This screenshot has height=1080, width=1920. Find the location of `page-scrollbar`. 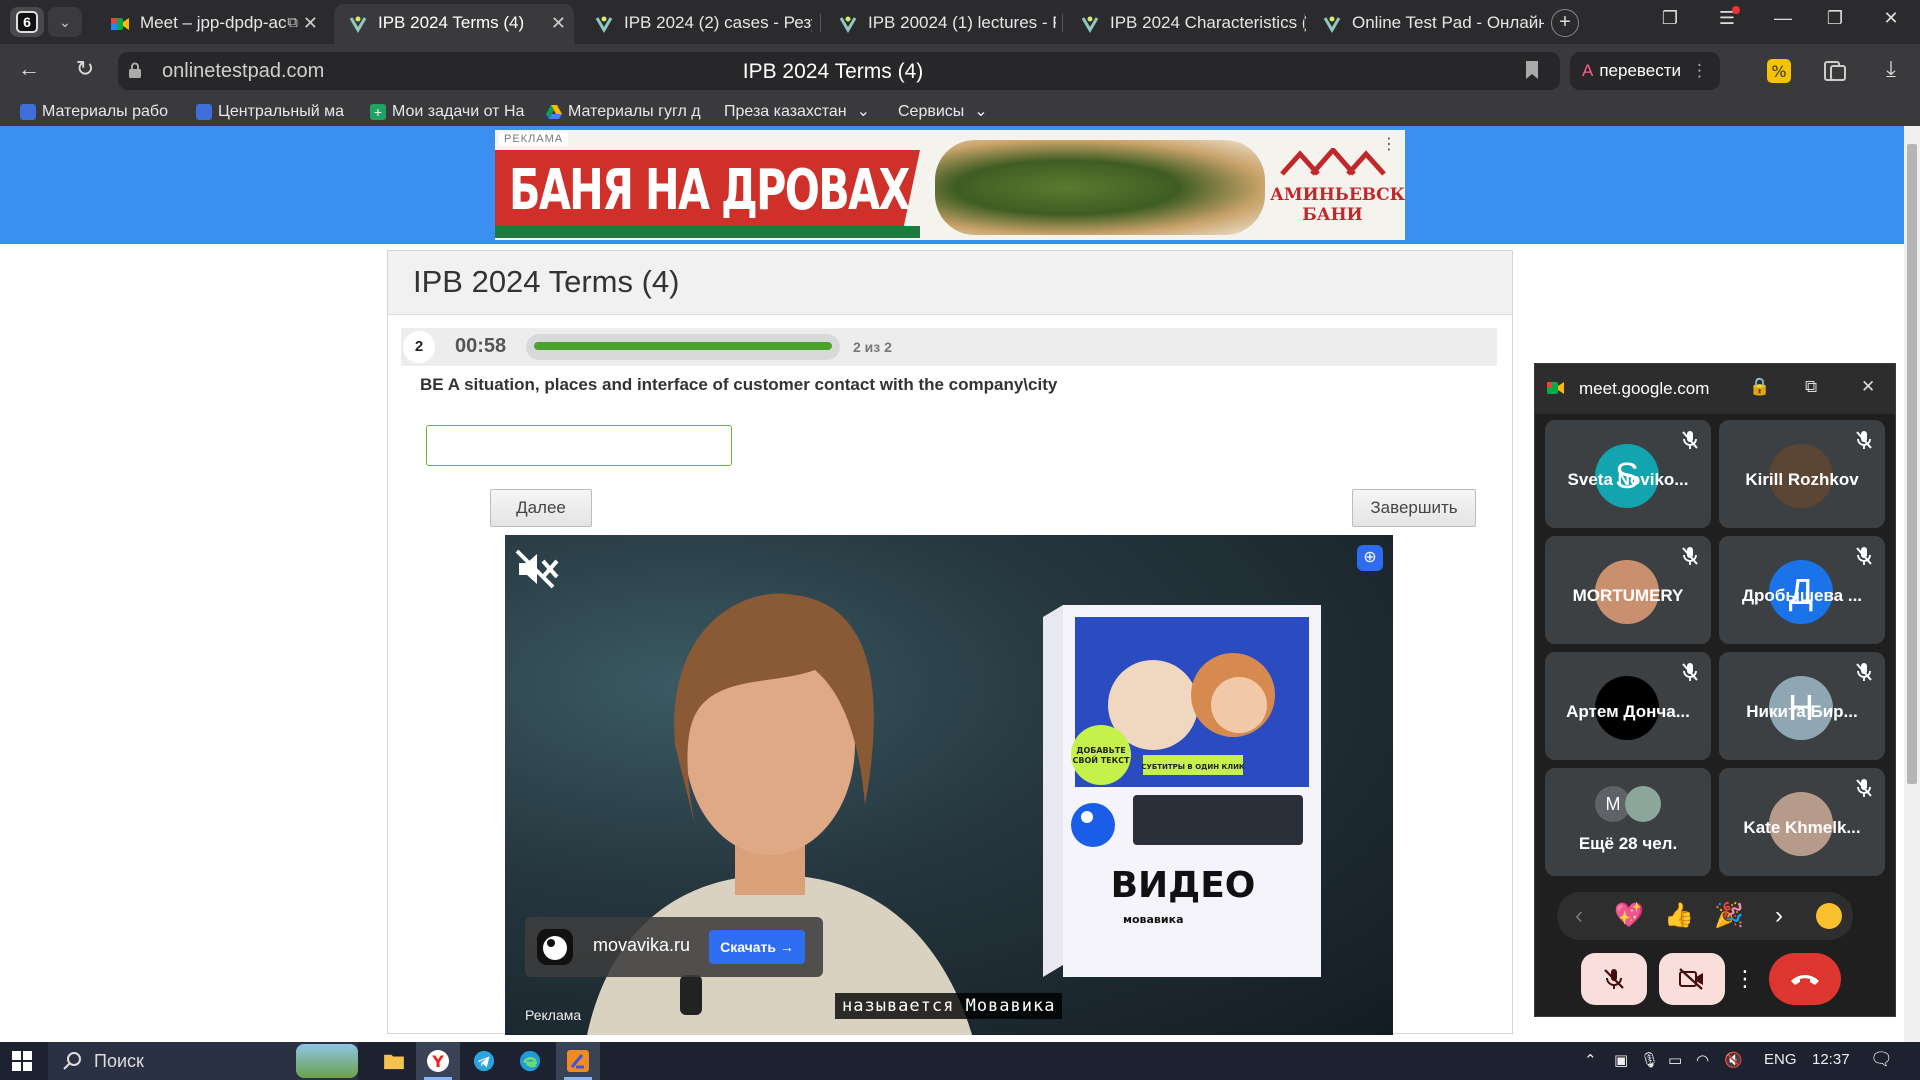

page-scrollbar is located at coordinates (1912, 584).